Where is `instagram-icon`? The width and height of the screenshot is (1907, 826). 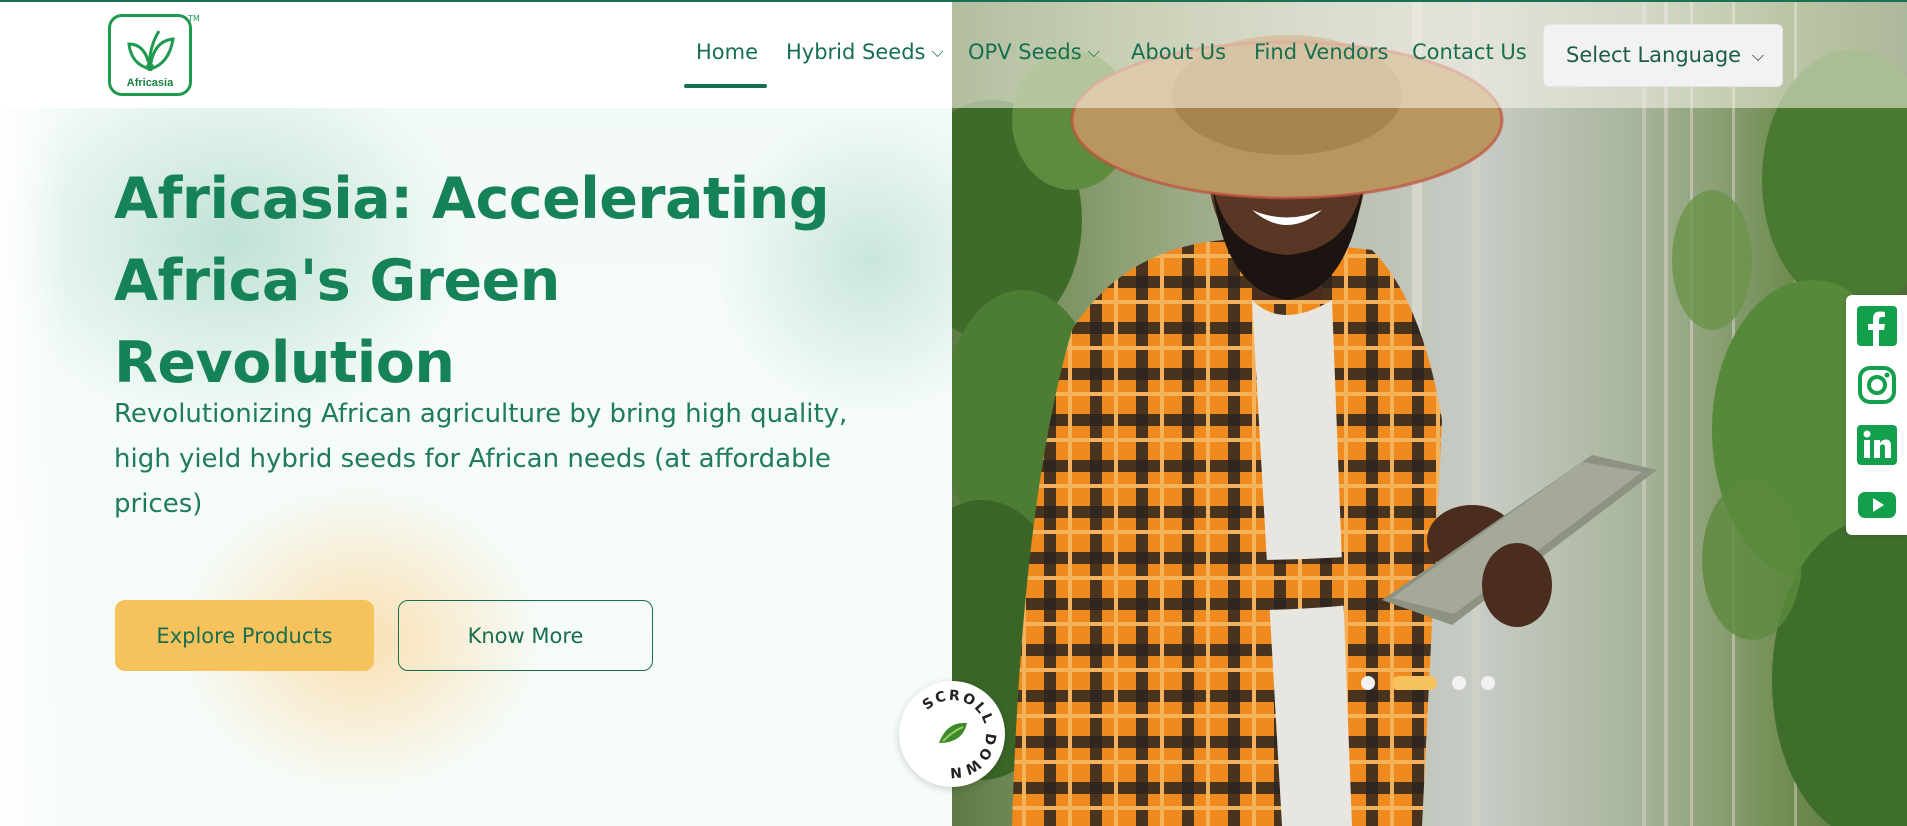 instagram-icon is located at coordinates (1877, 385).